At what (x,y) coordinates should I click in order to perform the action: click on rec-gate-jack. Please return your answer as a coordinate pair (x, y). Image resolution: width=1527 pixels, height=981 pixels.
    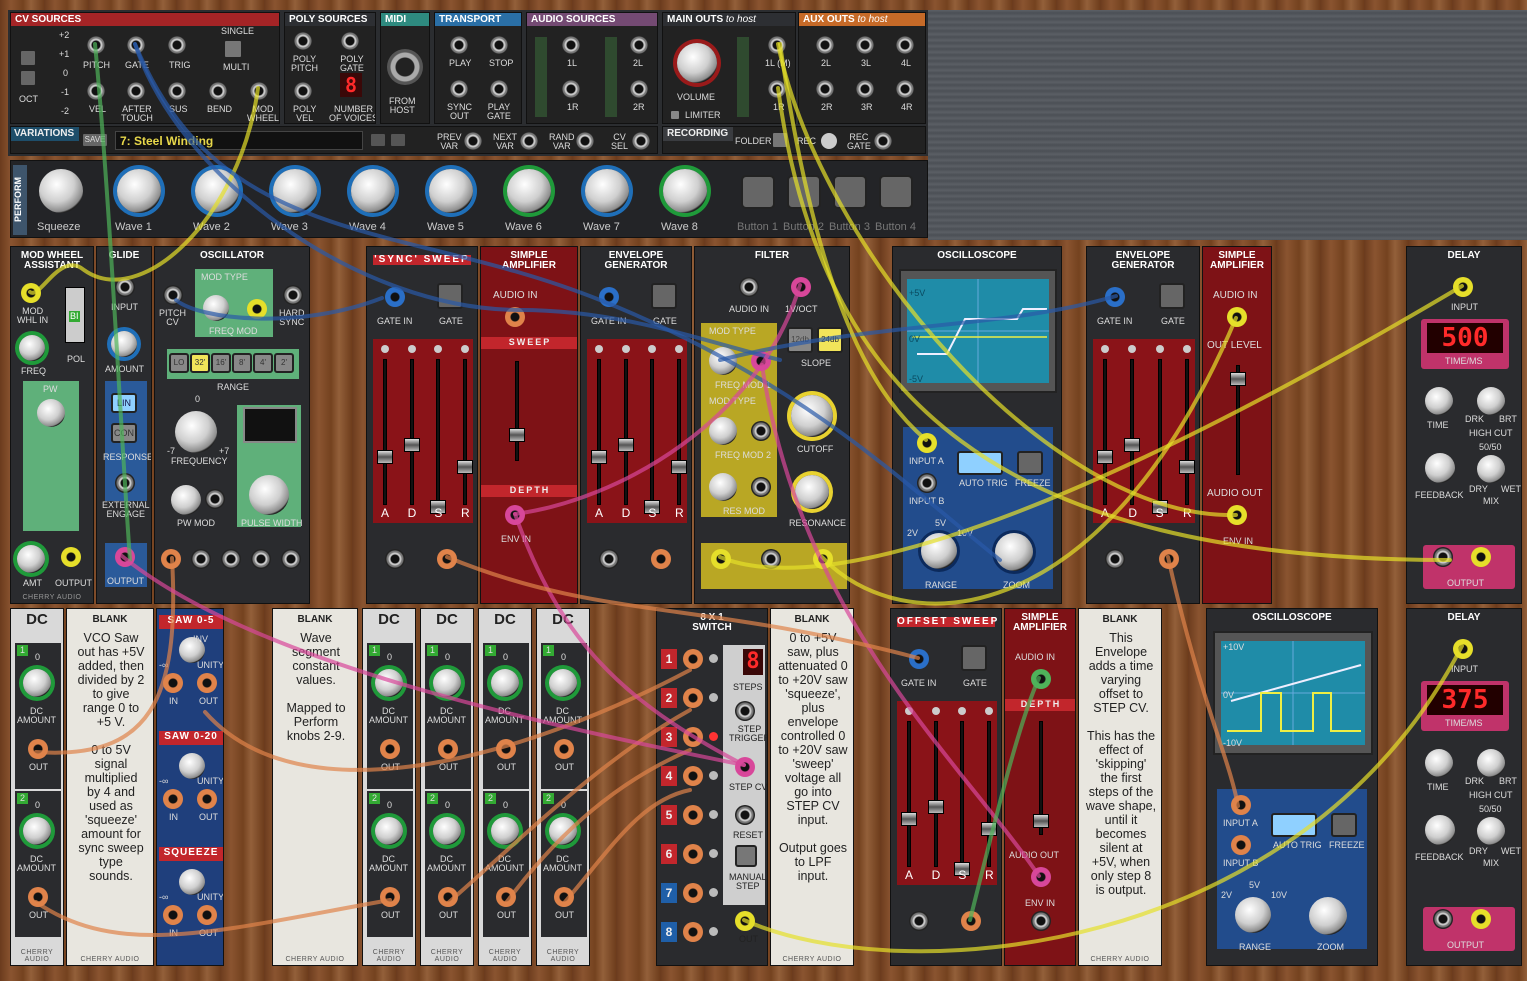
    Looking at the image, I should click on (883, 141).